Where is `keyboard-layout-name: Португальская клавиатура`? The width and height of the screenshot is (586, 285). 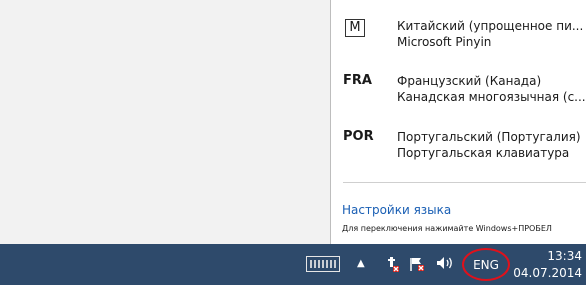 keyboard-layout-name: Португальская клавиатура is located at coordinates (483, 153).